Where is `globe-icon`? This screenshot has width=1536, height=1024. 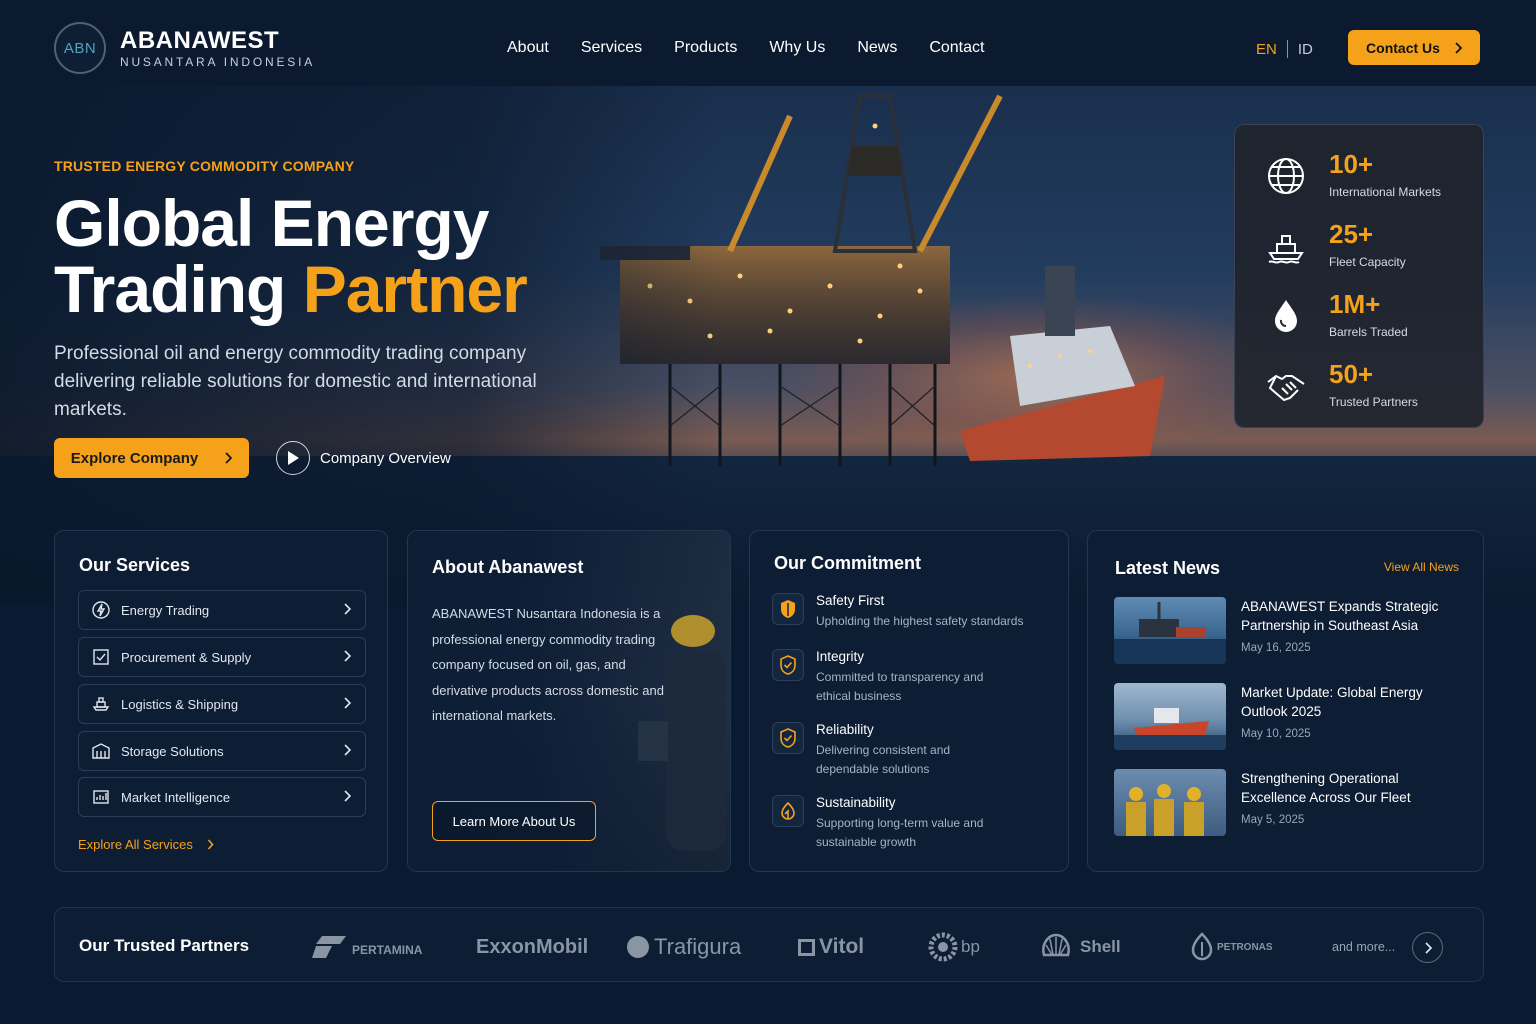 globe-icon is located at coordinates (1286, 176).